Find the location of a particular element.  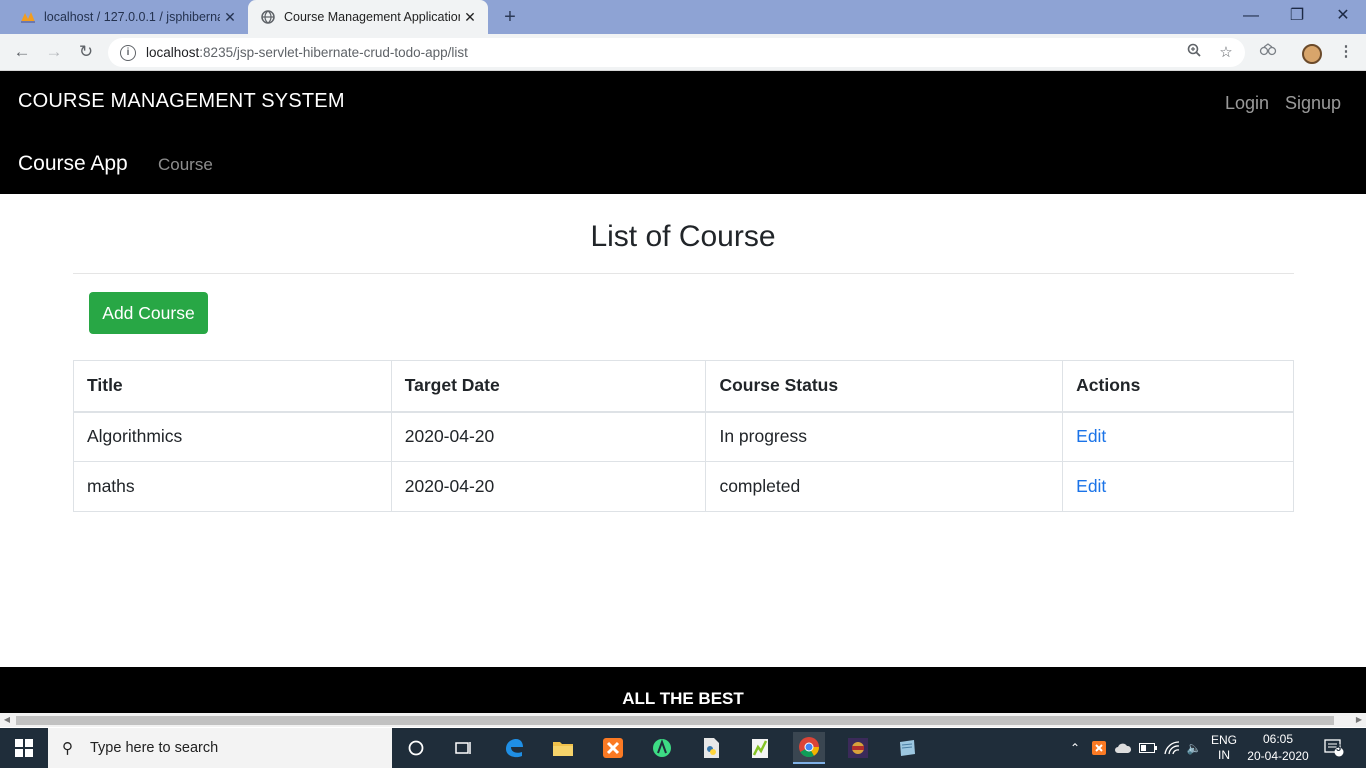

cloud-sync-icon is located at coordinates (1123, 748).